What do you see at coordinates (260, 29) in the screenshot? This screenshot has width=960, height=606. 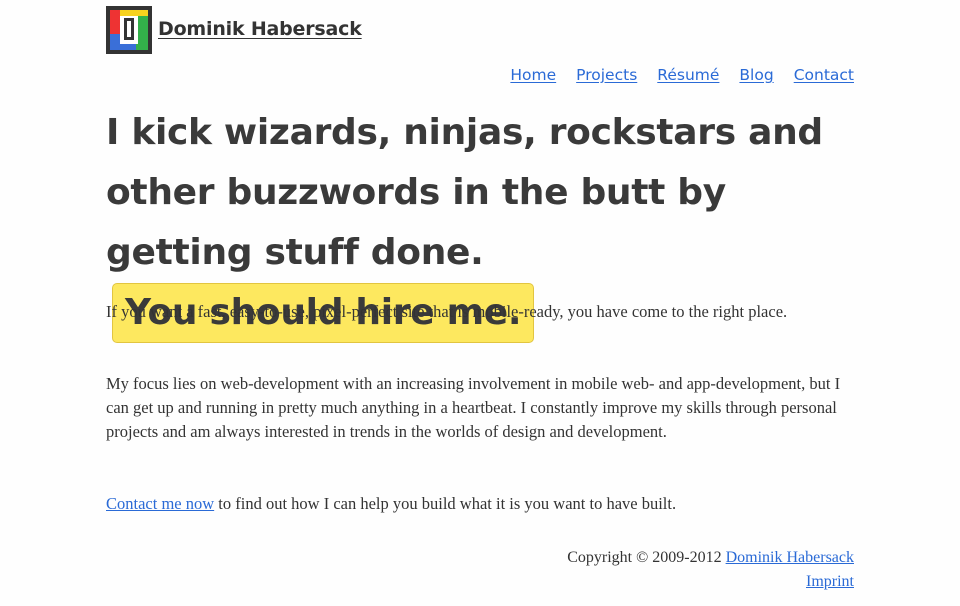 I see `site-name: Dominik Habersack` at bounding box center [260, 29].